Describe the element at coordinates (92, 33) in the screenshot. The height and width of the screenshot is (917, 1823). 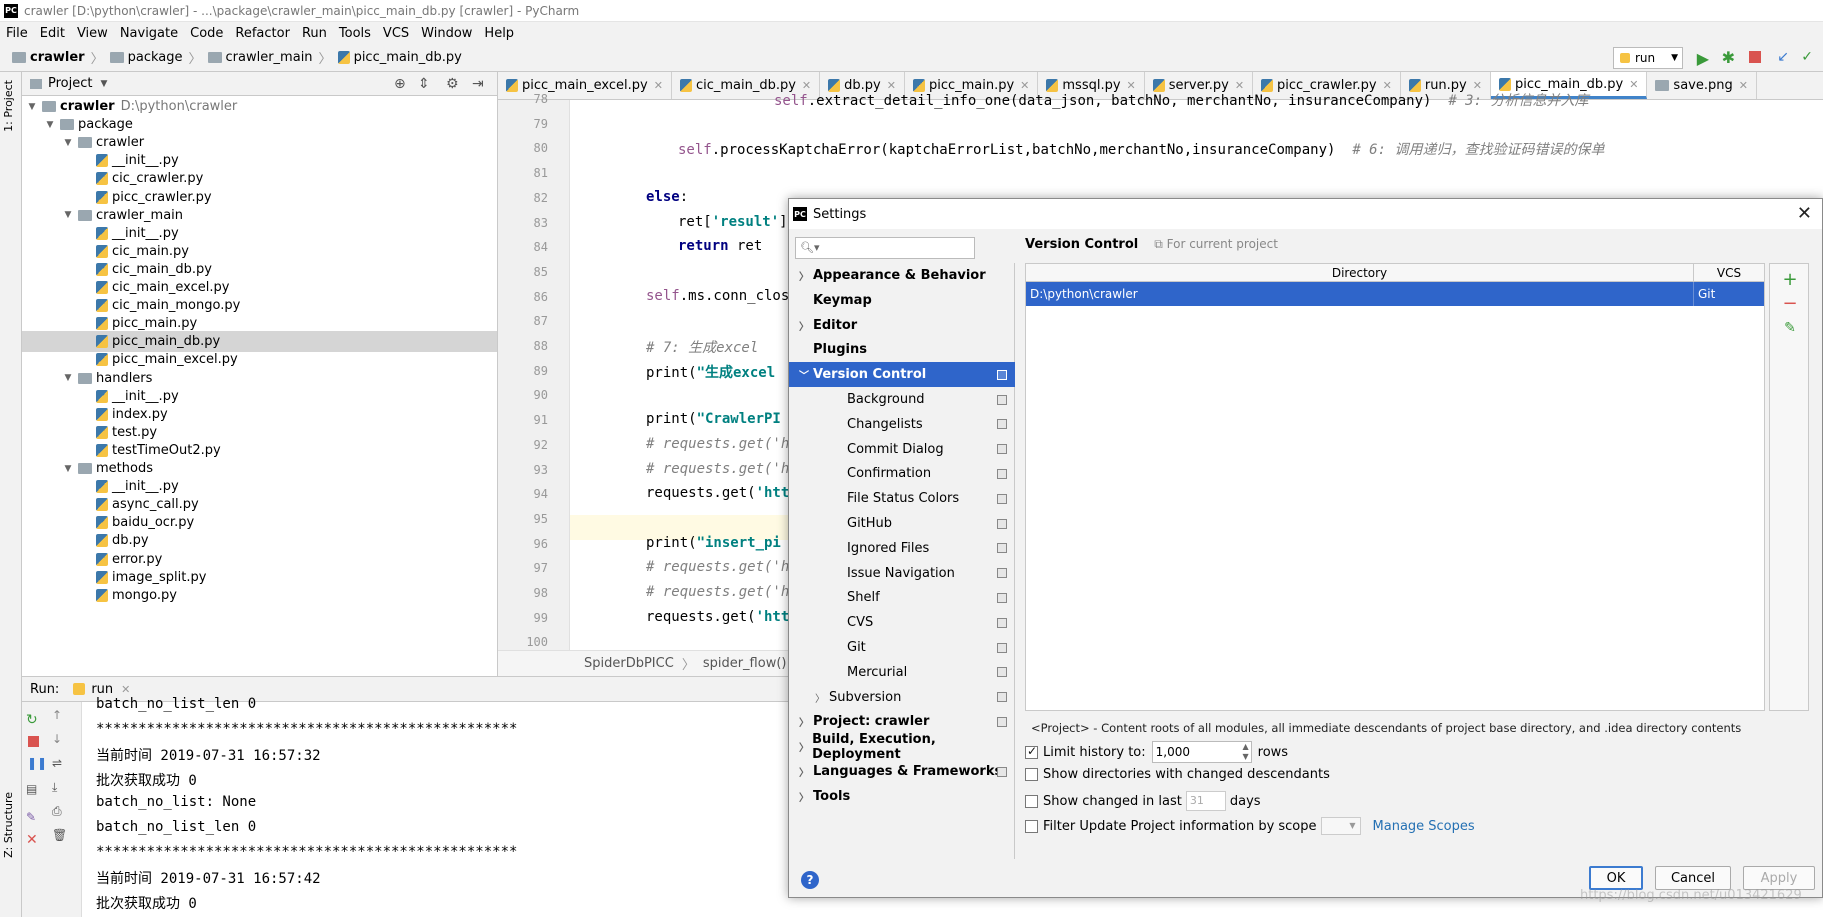
I see `menu-item-view: View` at that location.